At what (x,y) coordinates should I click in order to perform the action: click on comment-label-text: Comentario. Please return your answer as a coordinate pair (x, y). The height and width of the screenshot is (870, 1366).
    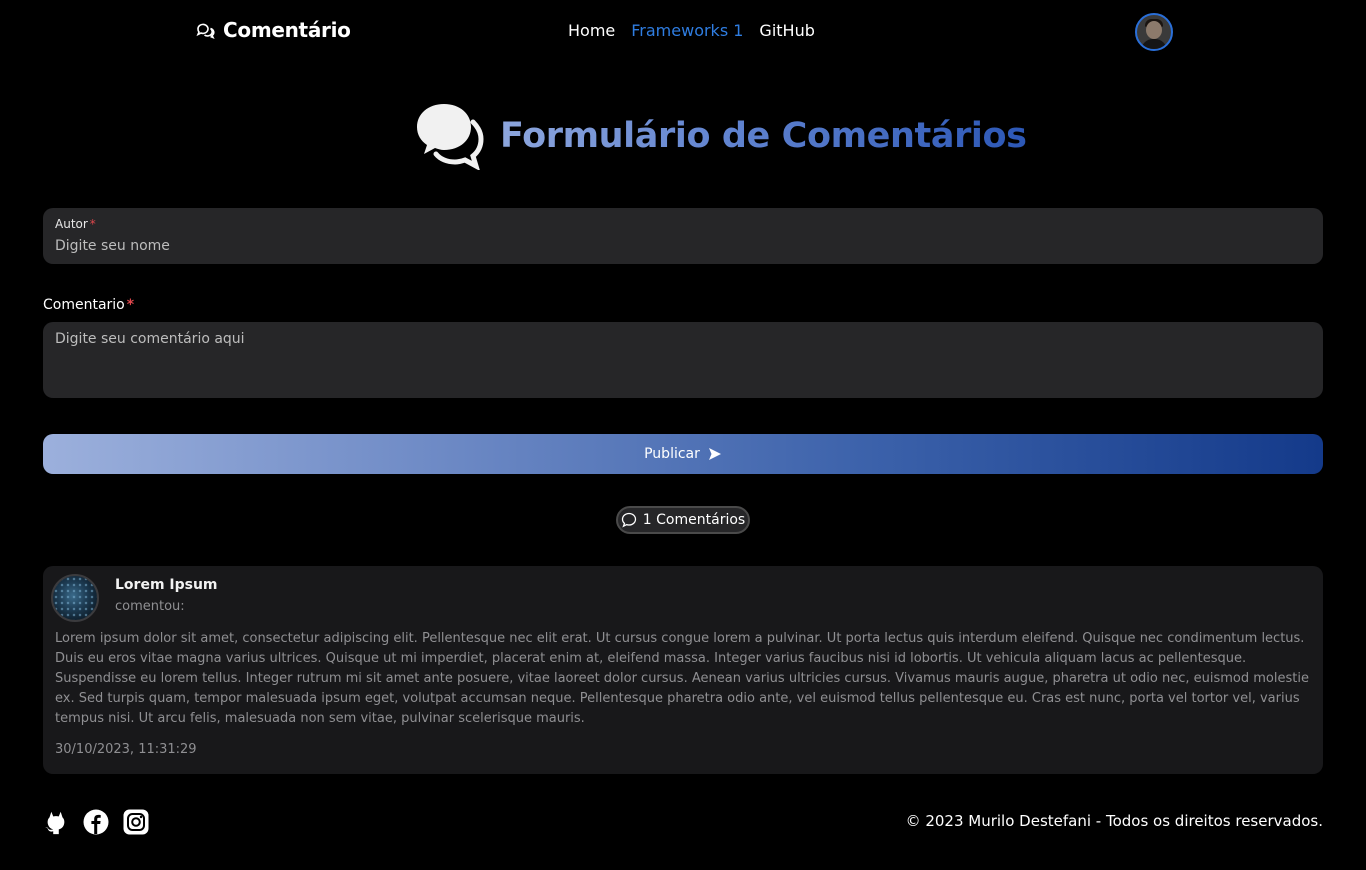
    Looking at the image, I should click on (84, 305).